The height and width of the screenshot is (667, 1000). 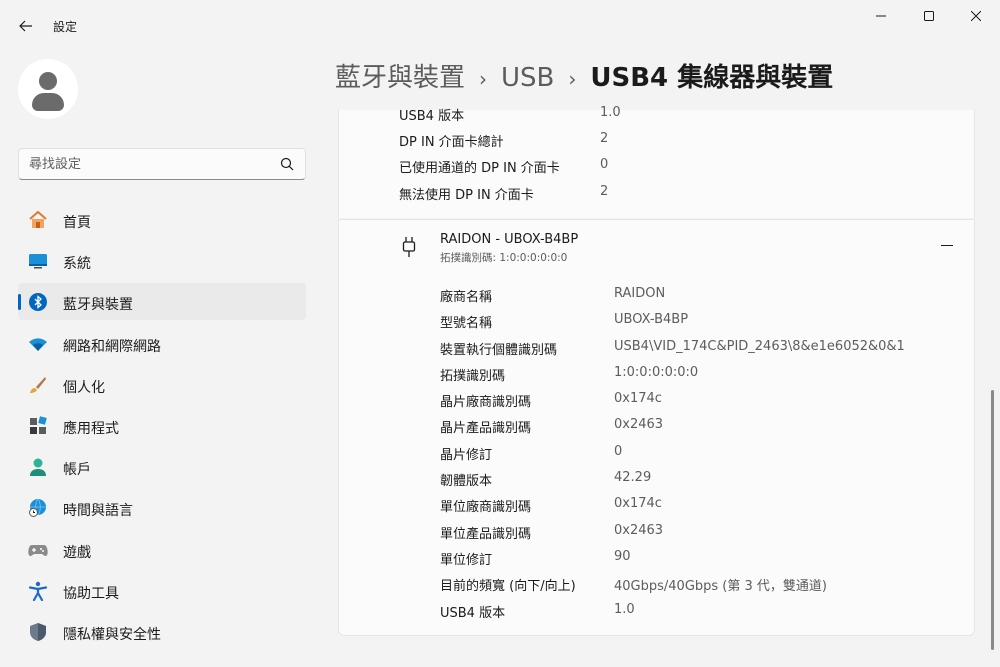 I want to click on property-label: 單位產品識別碼, so click(x=486, y=534).